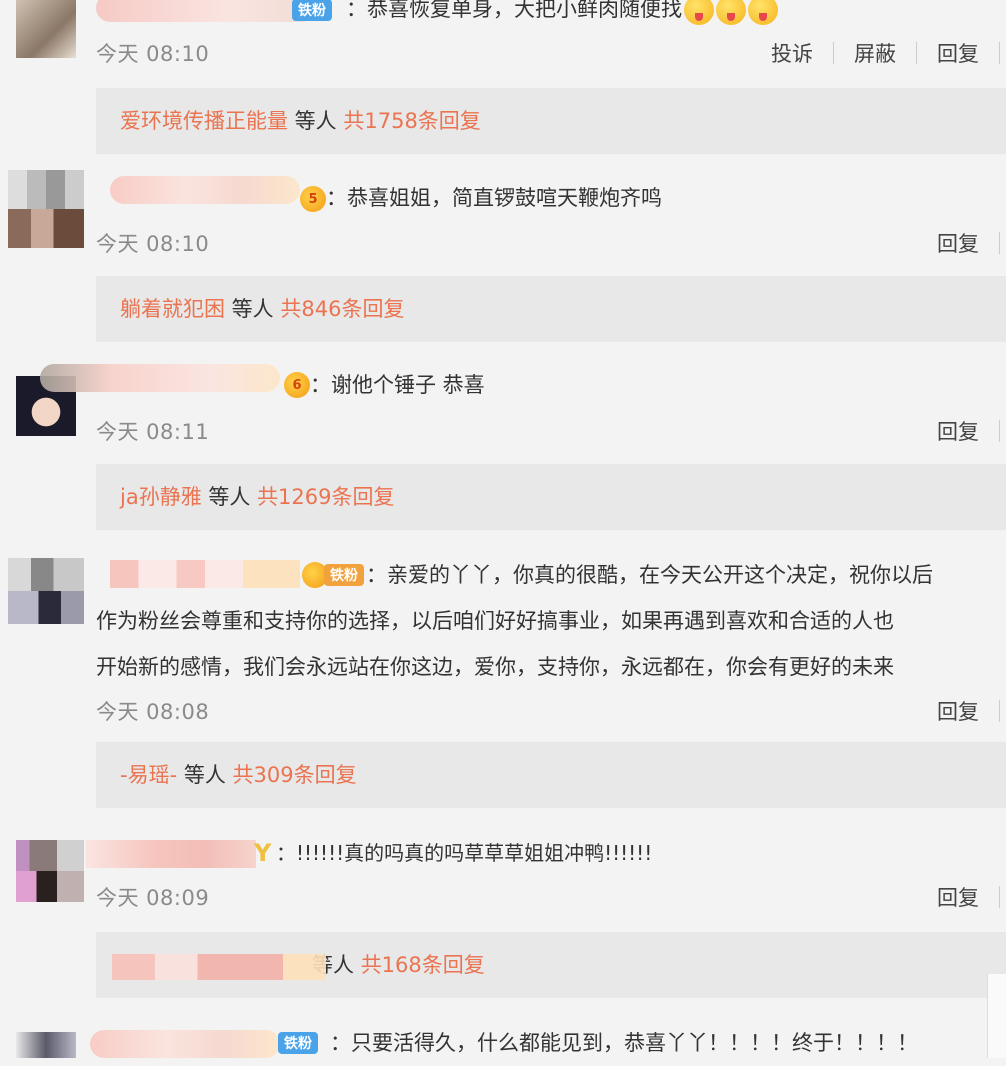 This screenshot has height=1066, width=1006. I want to click on comment-text: ：!!!!!!真的吗真的吗草草草姐姐冲鸭!!!!!!, so click(464, 853).